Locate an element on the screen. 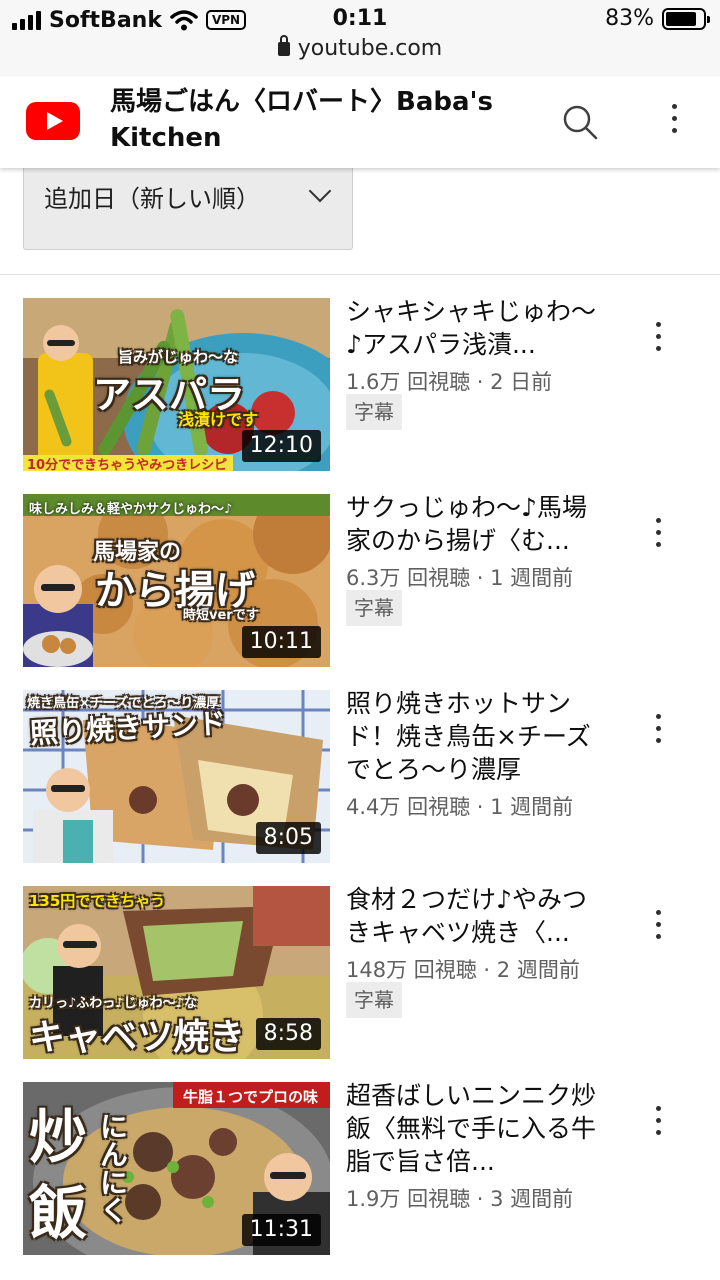 This screenshot has height=1280, width=720. video-meta: 4.4万 回視聴 · 1 週間前 is located at coordinates (460, 807).